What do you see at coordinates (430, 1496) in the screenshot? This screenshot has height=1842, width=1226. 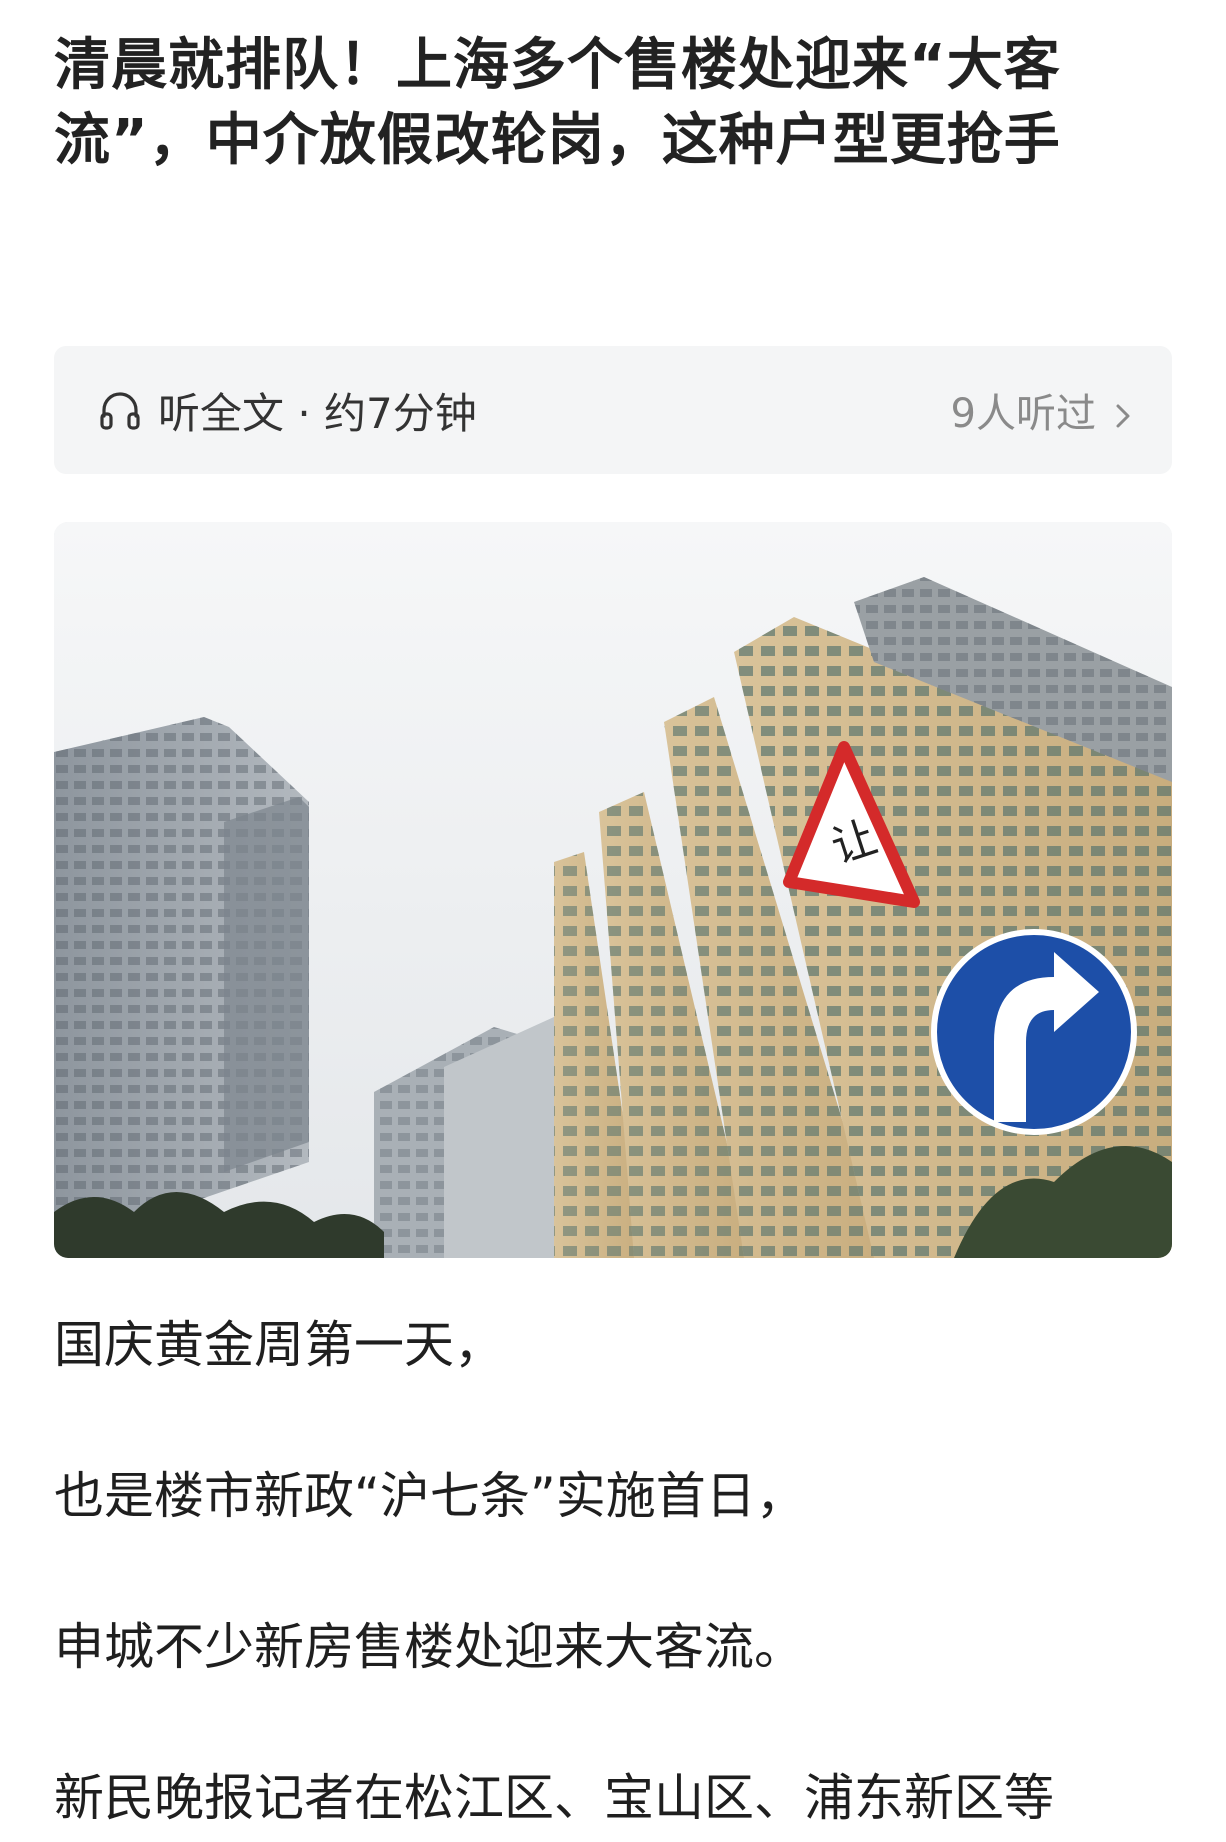 I see `body-paragraph: 也是楼市新政“沪七条”实施首日，` at bounding box center [430, 1496].